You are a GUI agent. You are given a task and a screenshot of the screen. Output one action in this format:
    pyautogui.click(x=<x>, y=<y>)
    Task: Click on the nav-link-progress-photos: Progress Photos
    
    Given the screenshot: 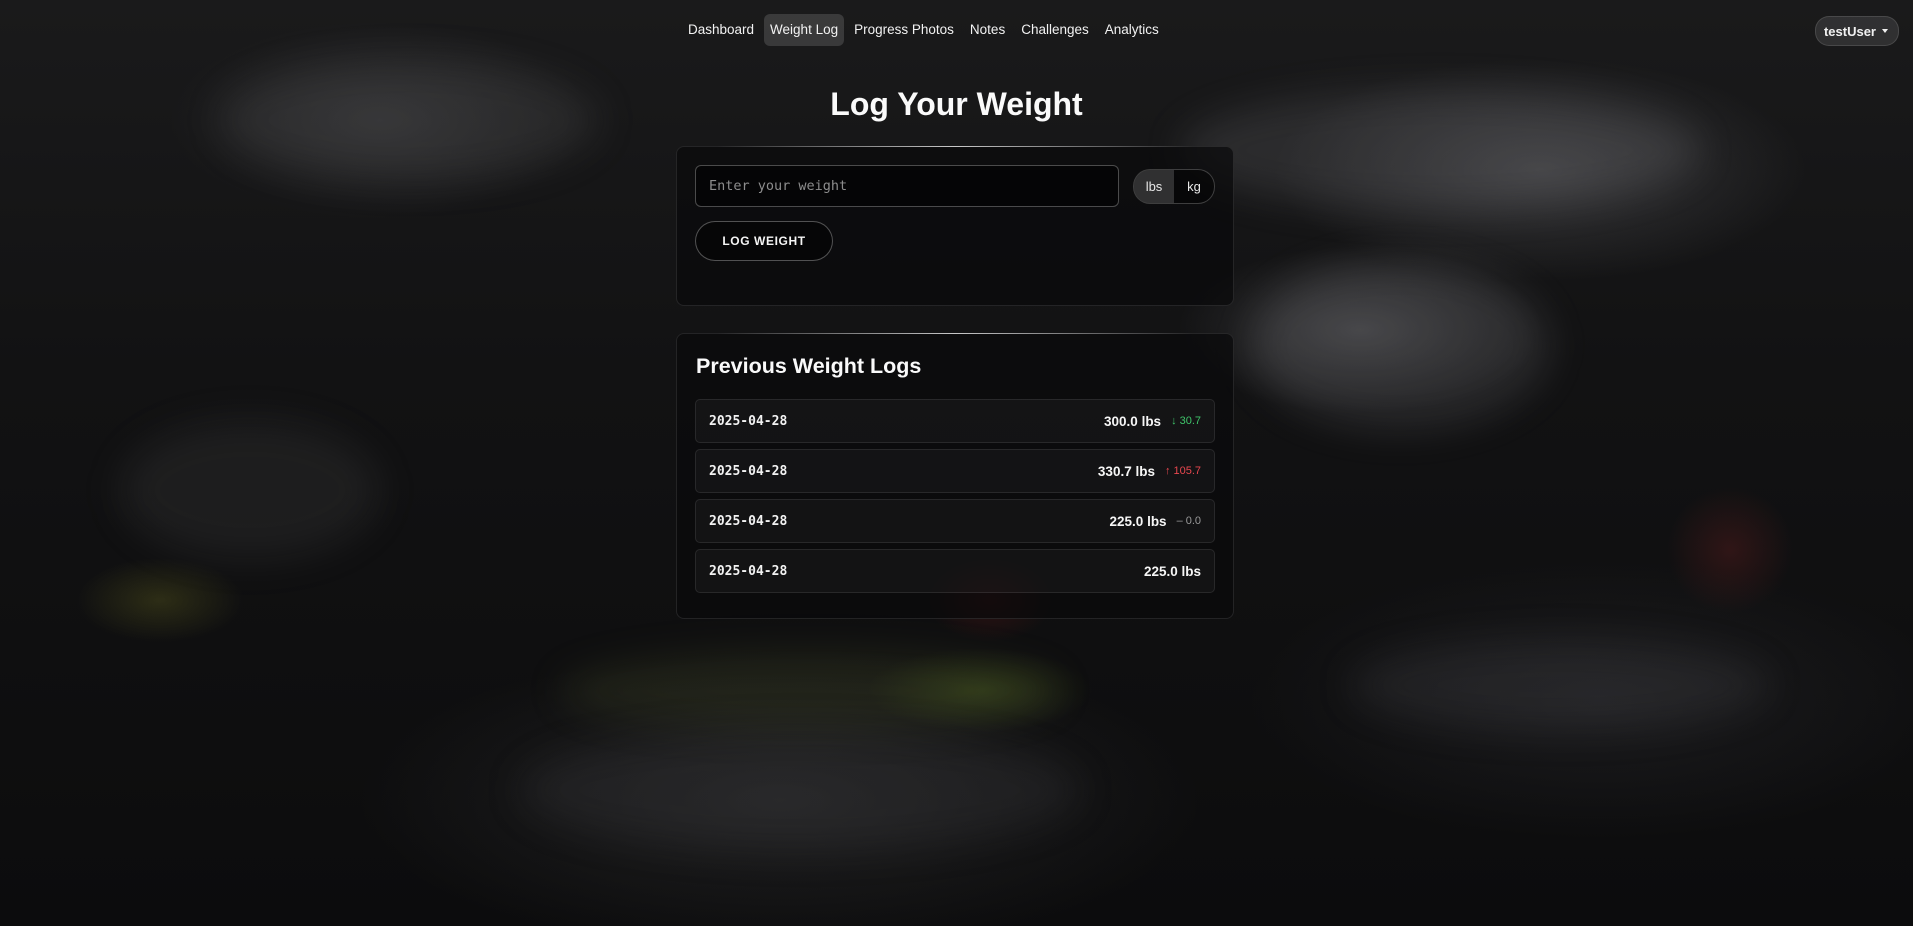 What is the action you would take?
    pyautogui.click(x=904, y=30)
    